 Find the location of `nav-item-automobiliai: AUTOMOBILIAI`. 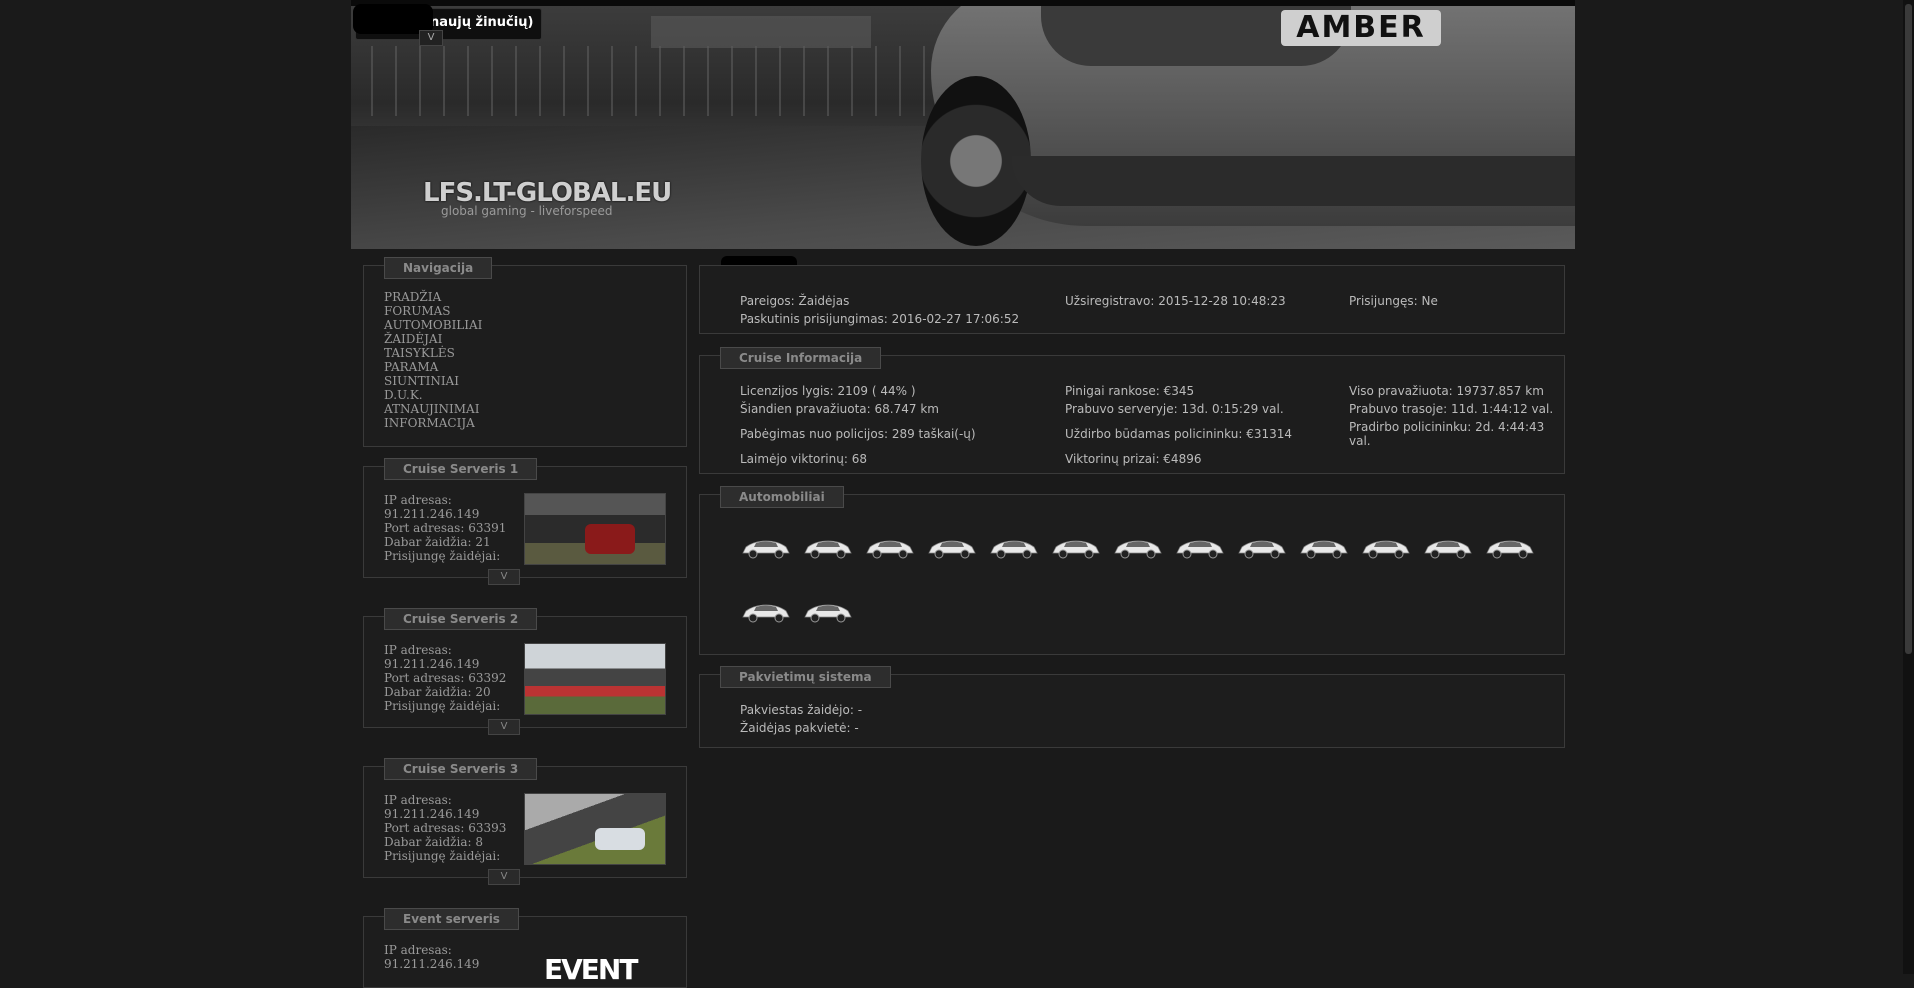

nav-item-automobiliai: AUTOMOBILIAI is located at coordinates (433, 325).